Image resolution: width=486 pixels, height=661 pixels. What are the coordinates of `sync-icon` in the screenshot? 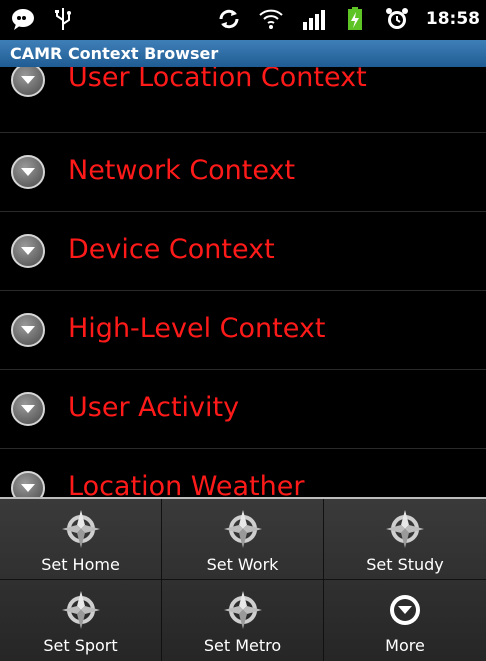 It's located at (229, 19).